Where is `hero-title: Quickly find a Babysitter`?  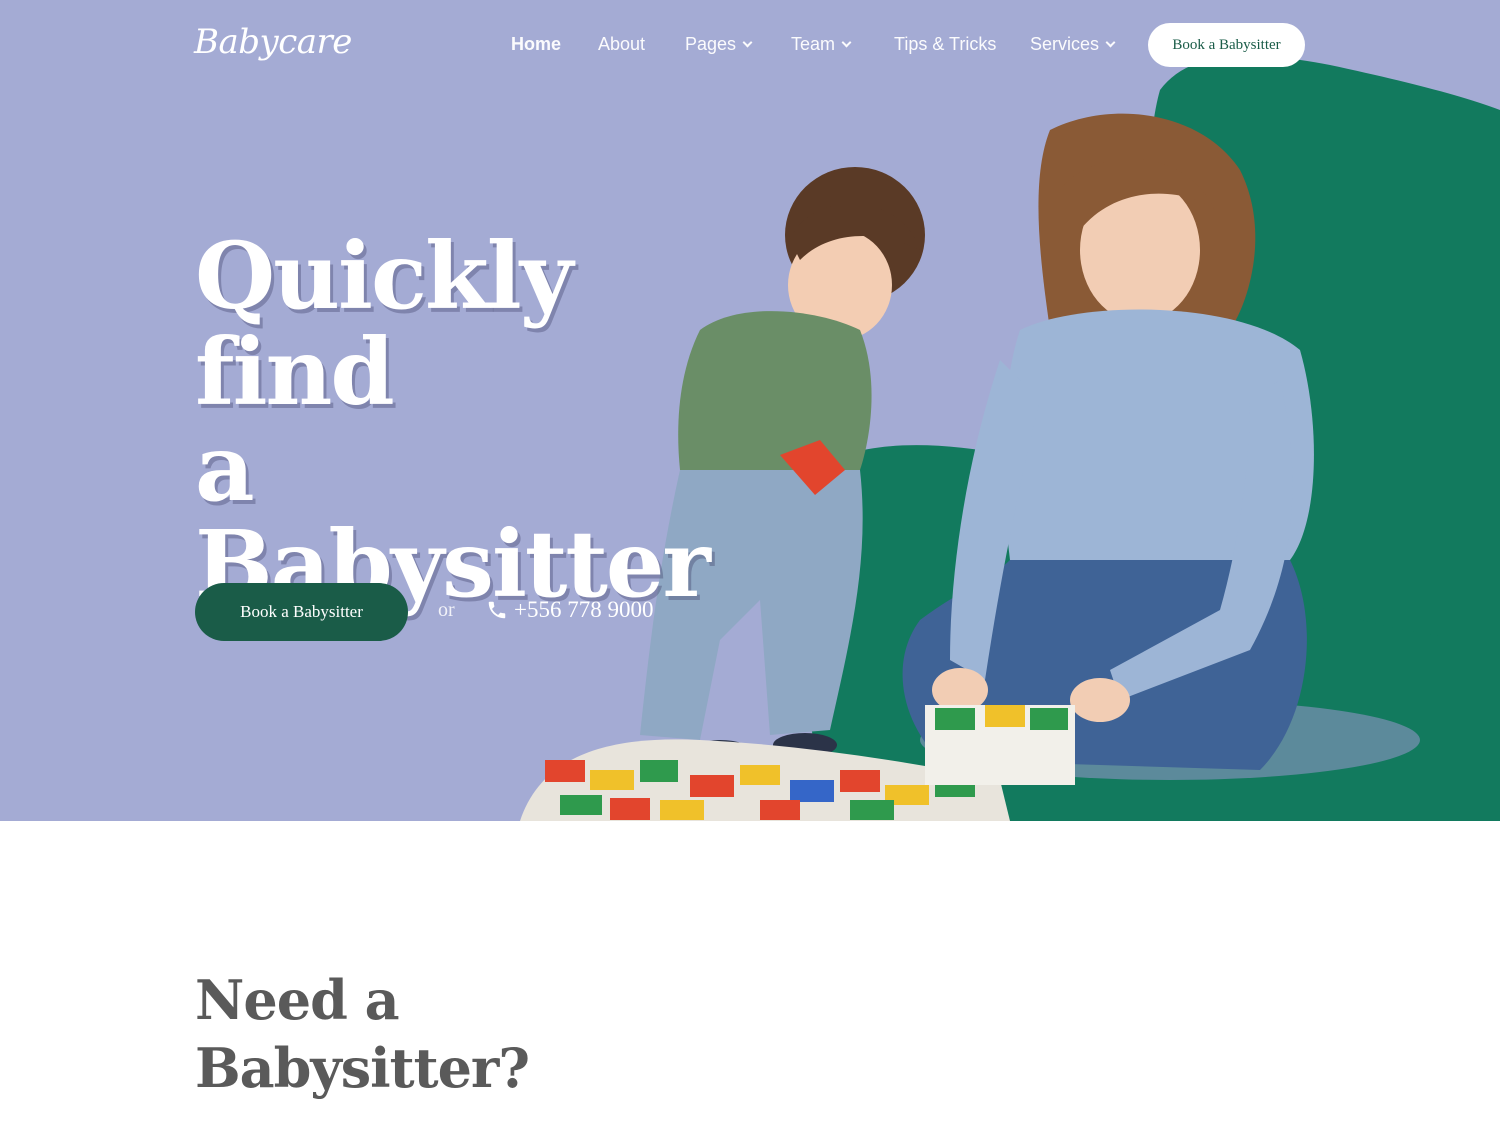 hero-title: Quickly find a Babysitter is located at coordinates (455, 420).